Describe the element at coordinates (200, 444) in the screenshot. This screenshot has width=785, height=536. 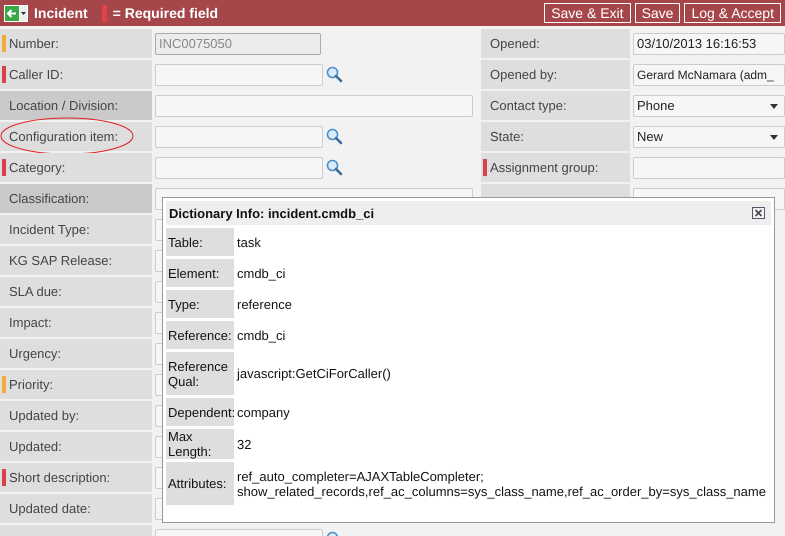
I see `info-label: Max Length:` at that location.